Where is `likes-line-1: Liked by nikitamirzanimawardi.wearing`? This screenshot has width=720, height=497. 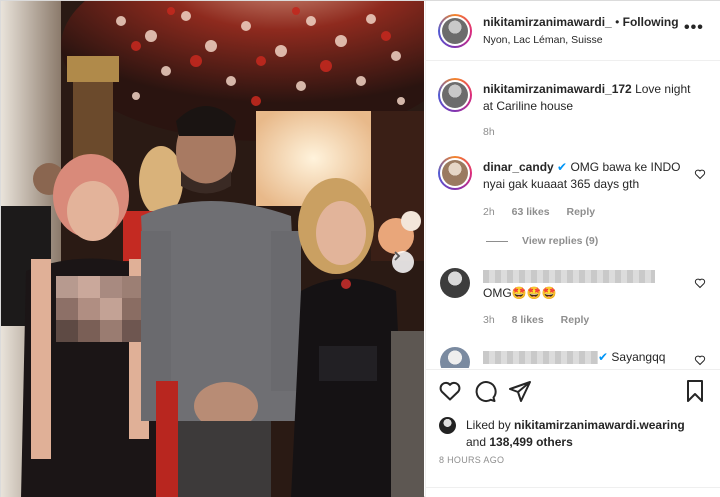
likes-line-1: Liked by nikitamirzanimawardi.wearing is located at coordinates (575, 425).